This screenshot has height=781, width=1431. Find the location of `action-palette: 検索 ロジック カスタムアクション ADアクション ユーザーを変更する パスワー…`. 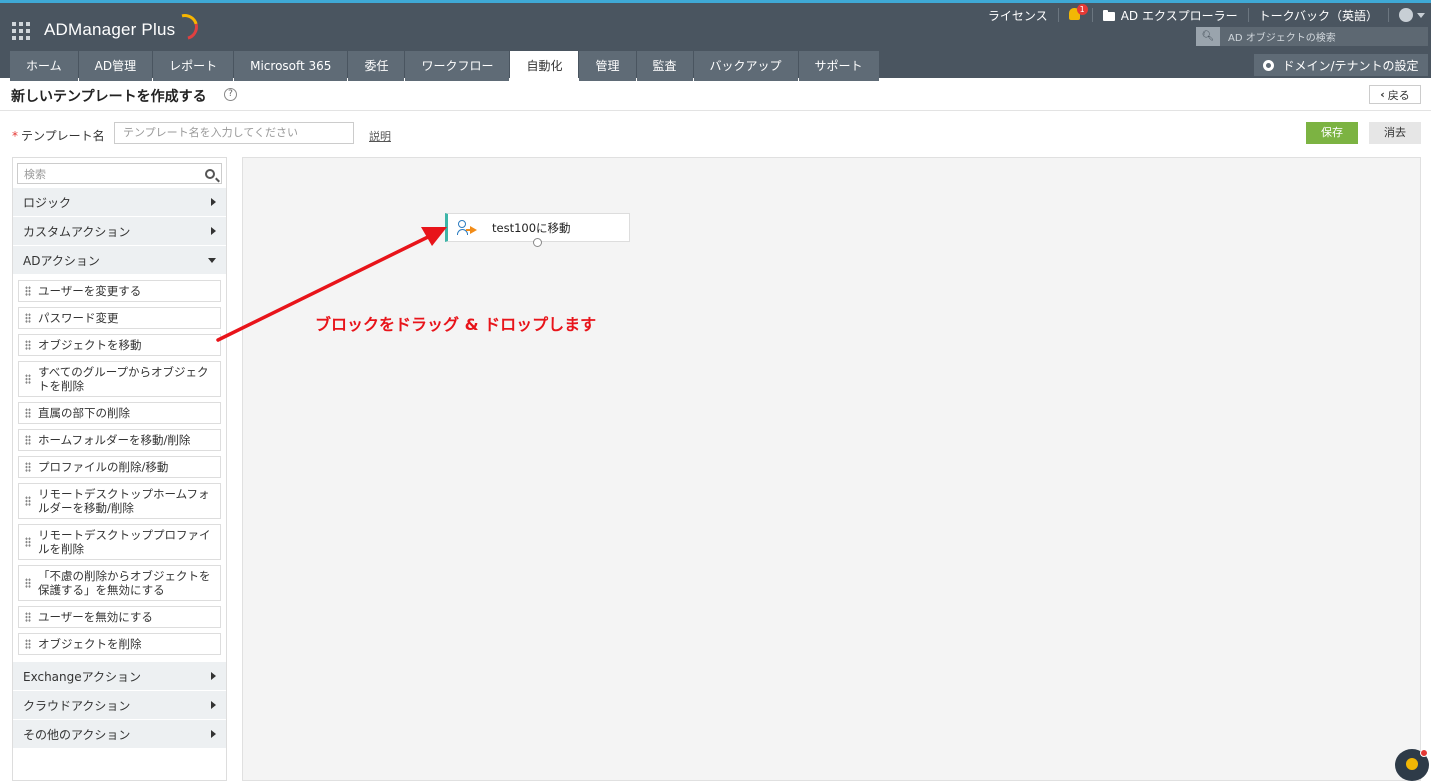

action-palette: 検索 ロジック カスタムアクション ADアクション ユーザーを変更する パスワー… is located at coordinates (119, 469).